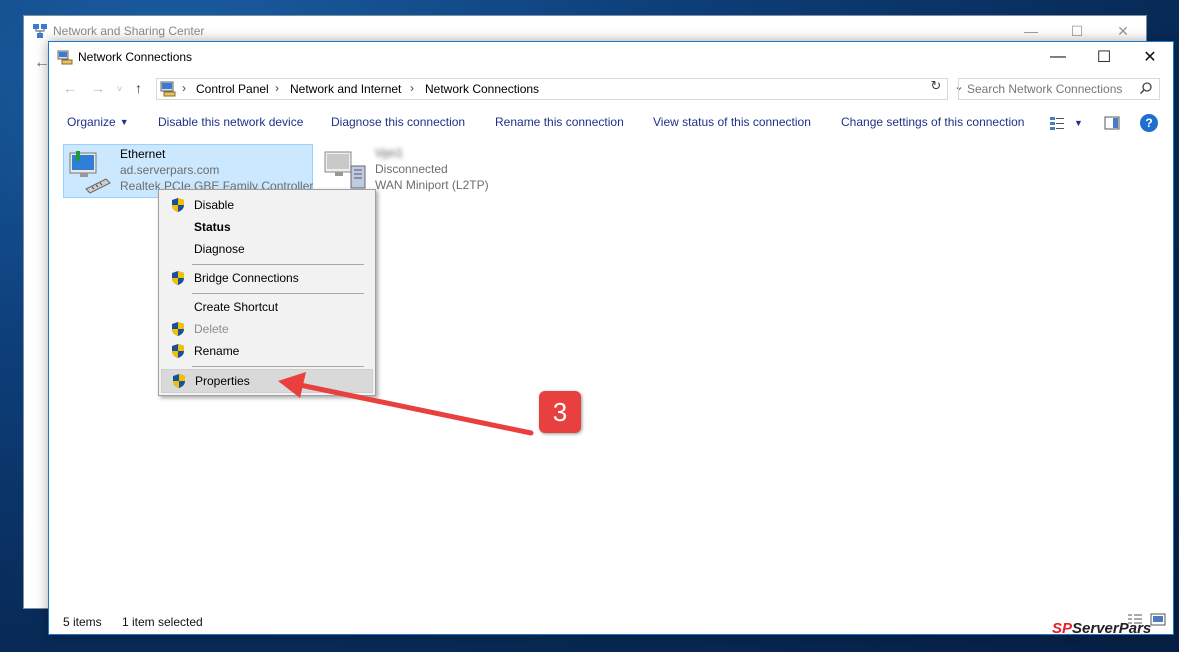  I want to click on step-badge: 3, so click(560, 412).